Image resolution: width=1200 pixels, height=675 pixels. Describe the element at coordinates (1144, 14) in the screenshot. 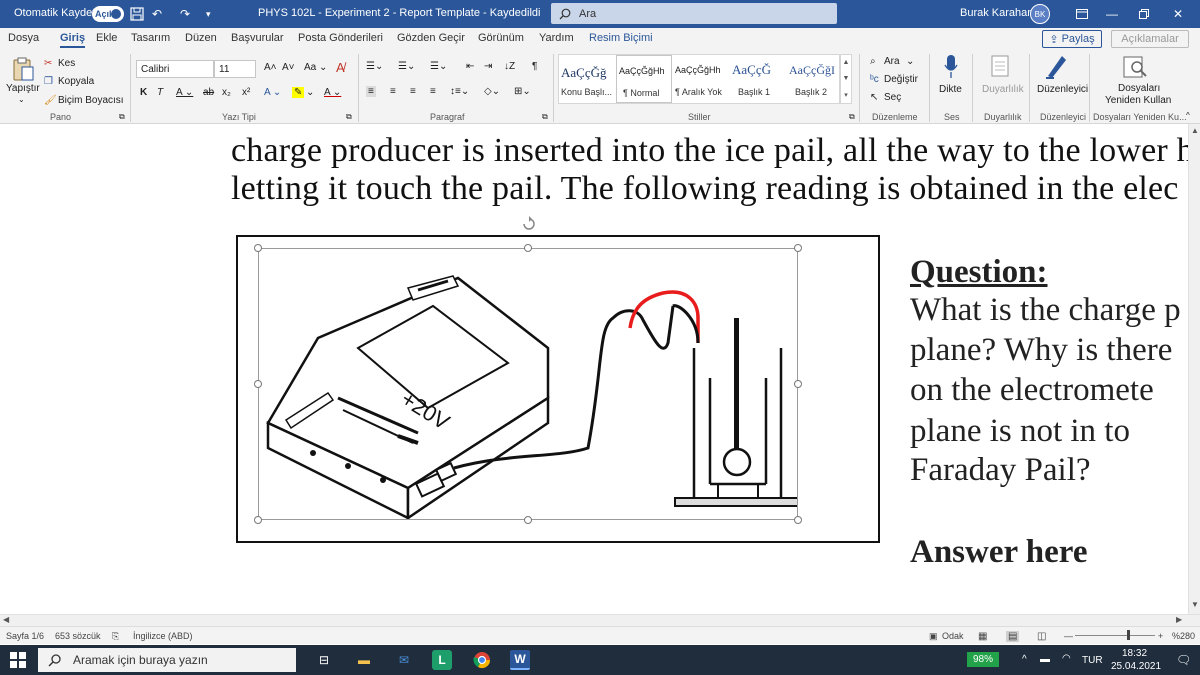

I see `restore-icon` at that location.